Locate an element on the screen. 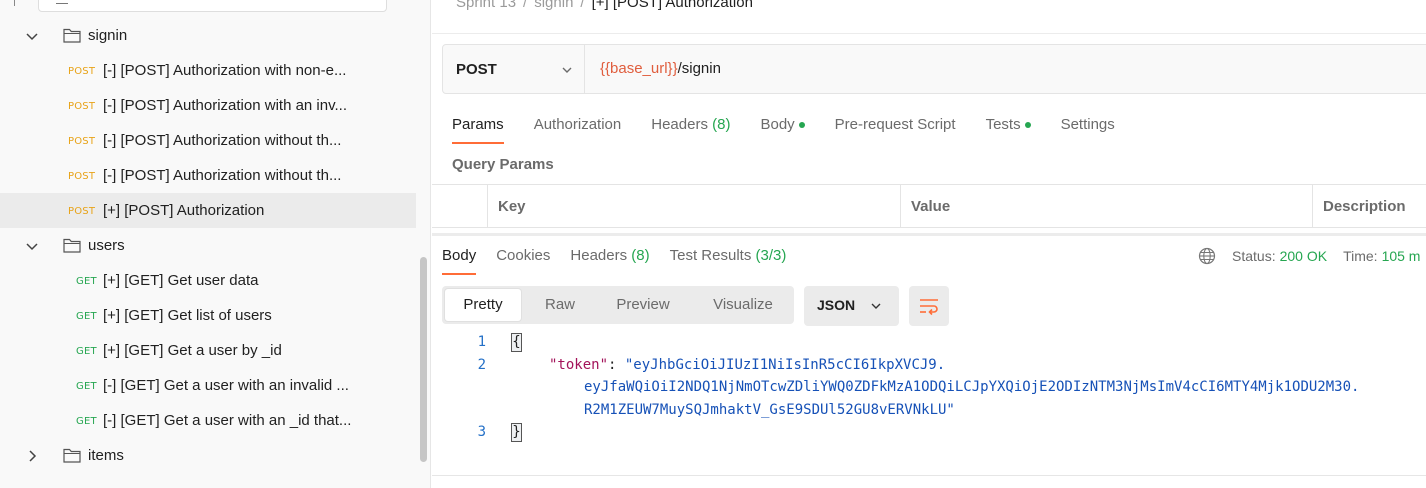  globe-icon is located at coordinates (1207, 256).